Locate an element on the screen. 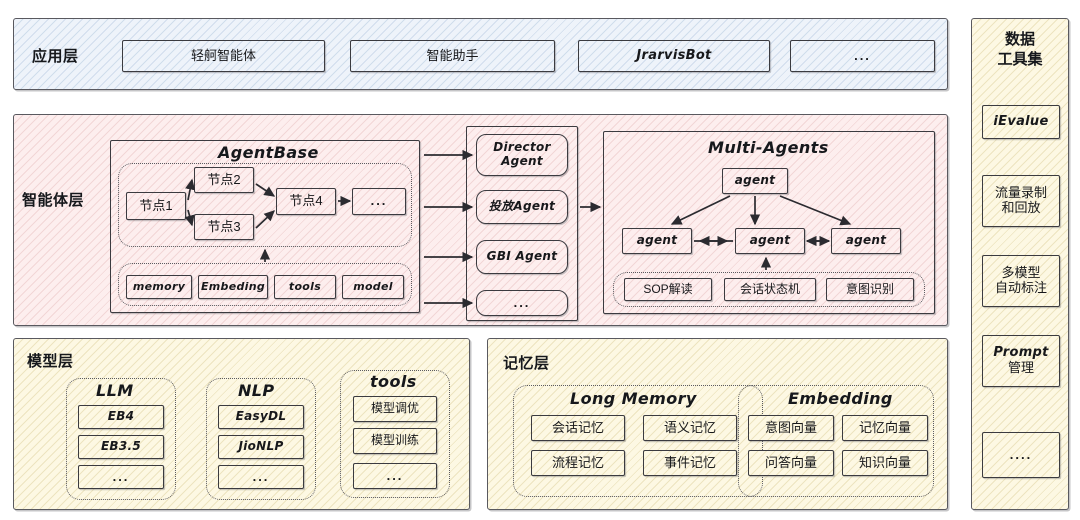 The height and width of the screenshot is (520, 1080). embedding-item-label: 记忆向量 is located at coordinates (884, 427).